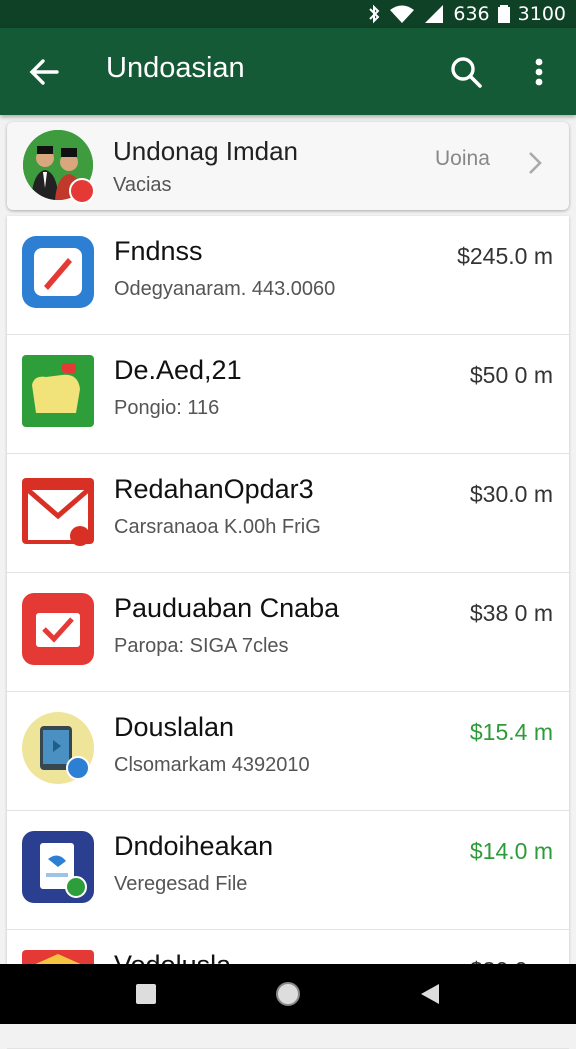 The height and width of the screenshot is (1049, 576). I want to click on cell-signal-icon, so click(434, 14).